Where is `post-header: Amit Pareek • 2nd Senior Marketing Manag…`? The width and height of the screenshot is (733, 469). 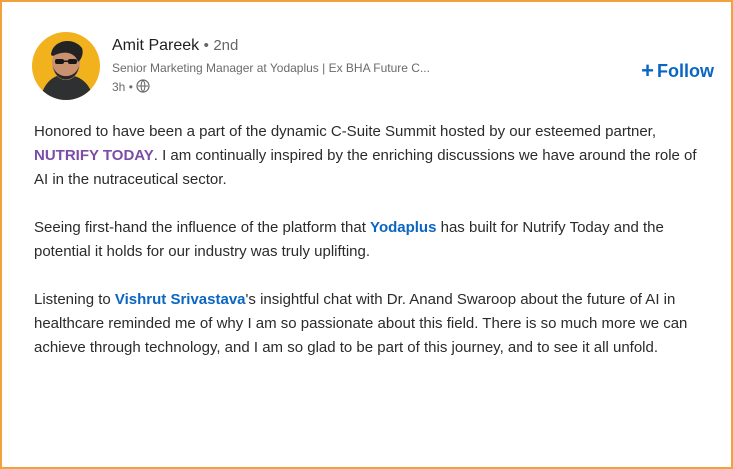
post-header: Amit Pareek • 2nd Senior Marketing Manag… is located at coordinates (377, 68).